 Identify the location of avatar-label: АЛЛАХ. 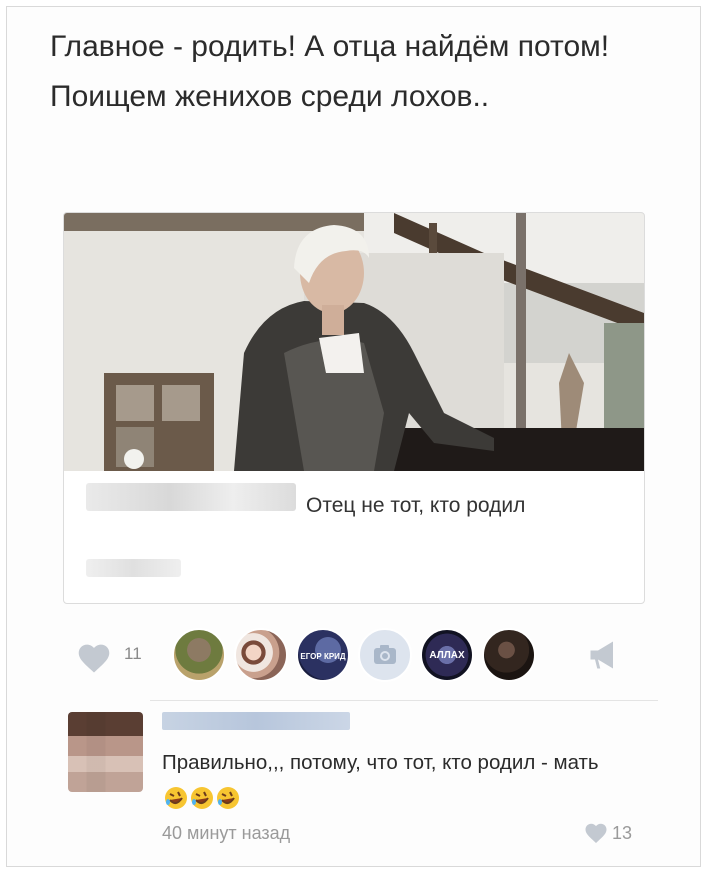
(447, 655).